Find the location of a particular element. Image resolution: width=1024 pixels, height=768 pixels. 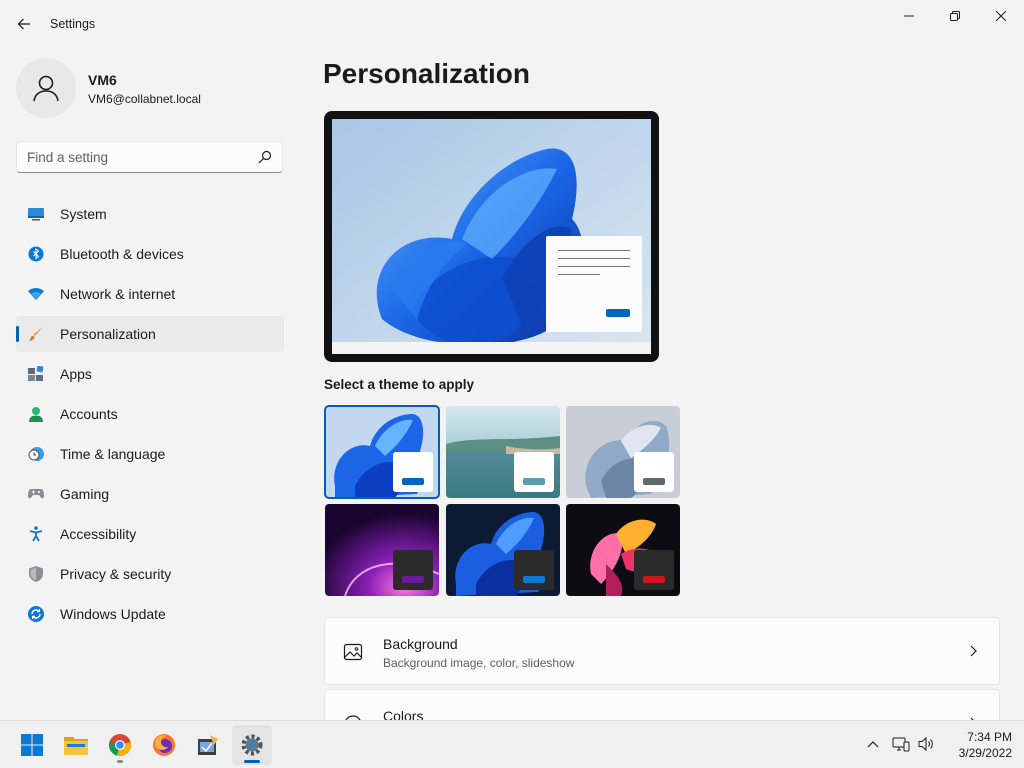

sidebar-item-windows-update: Windows Update is located at coordinates (150, 614).